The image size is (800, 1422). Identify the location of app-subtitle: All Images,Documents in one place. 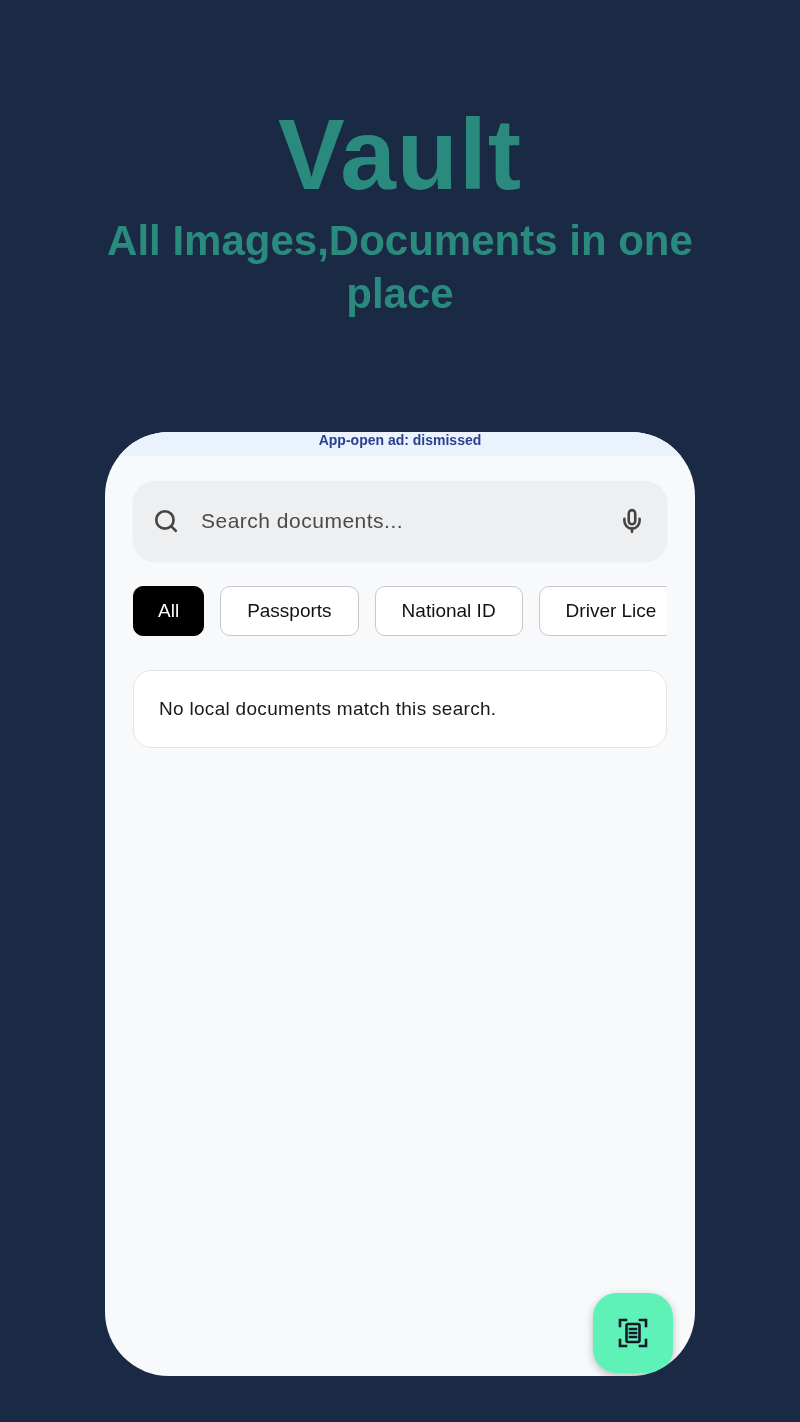
(400, 267).